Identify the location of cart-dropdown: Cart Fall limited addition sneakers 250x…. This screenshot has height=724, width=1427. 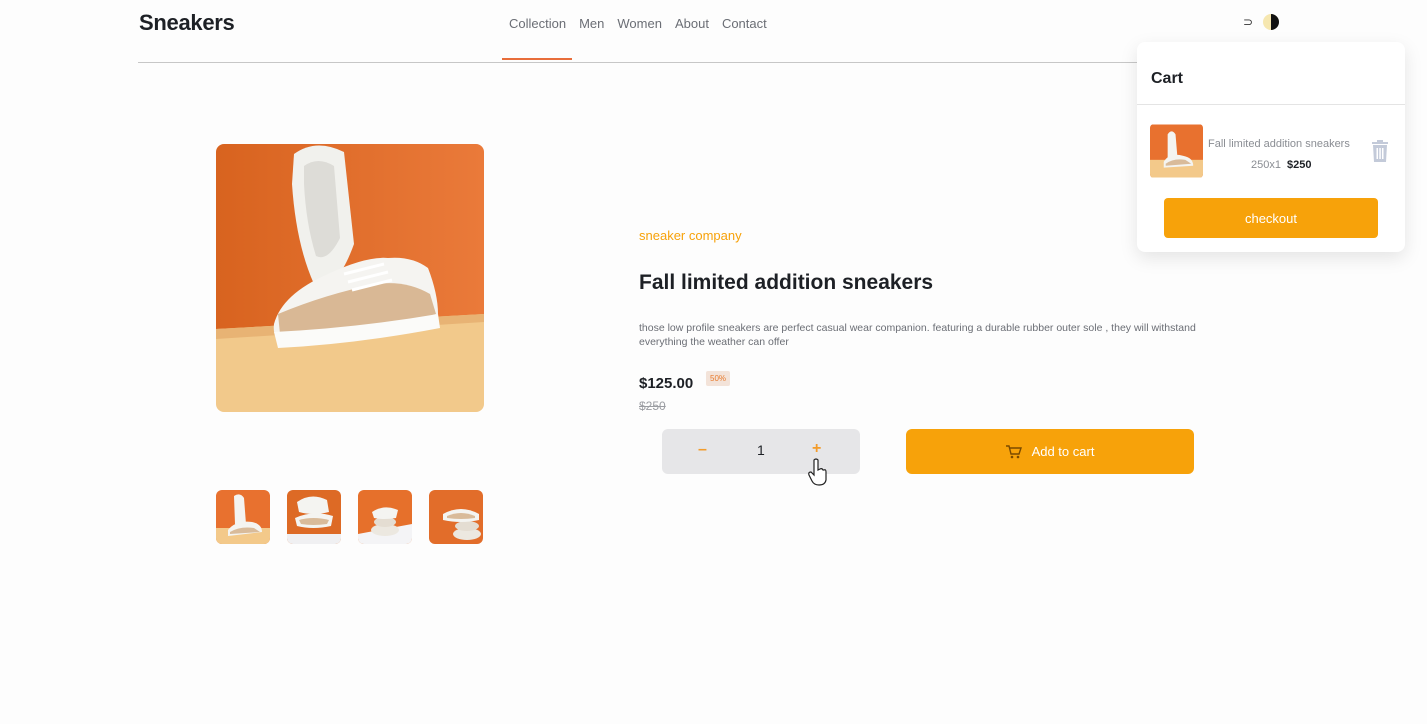
(1271, 147).